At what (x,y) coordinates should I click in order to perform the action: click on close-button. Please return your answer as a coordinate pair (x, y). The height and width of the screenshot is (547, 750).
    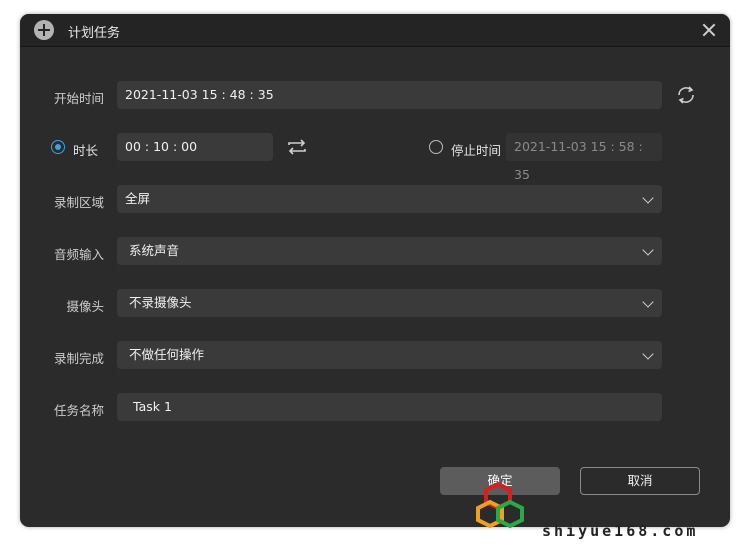
    Looking at the image, I should click on (709, 30).